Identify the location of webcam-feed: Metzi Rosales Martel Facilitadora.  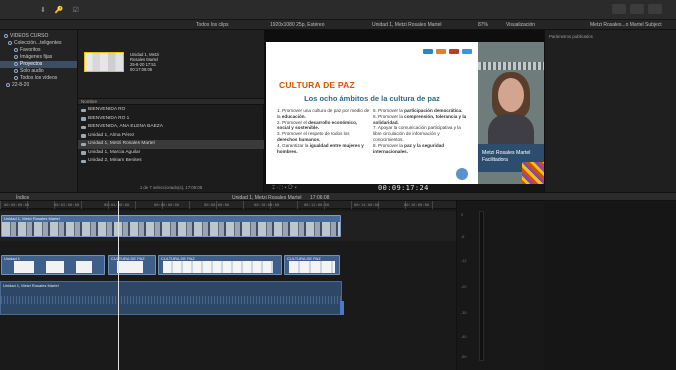
(511, 113).